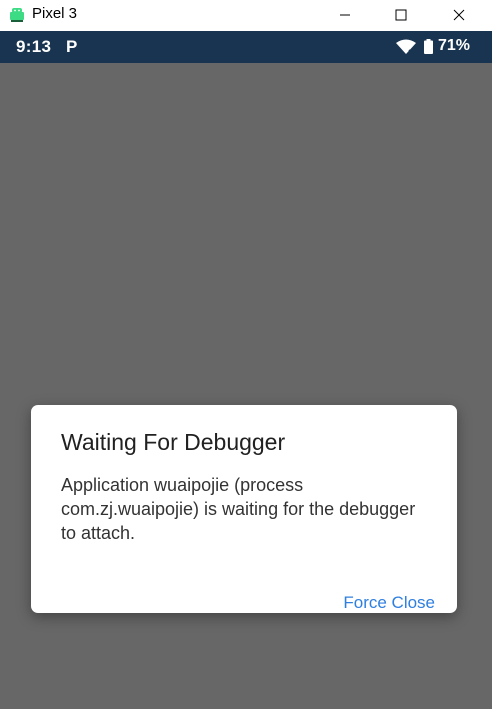  I want to click on close-button, so click(459, 15).